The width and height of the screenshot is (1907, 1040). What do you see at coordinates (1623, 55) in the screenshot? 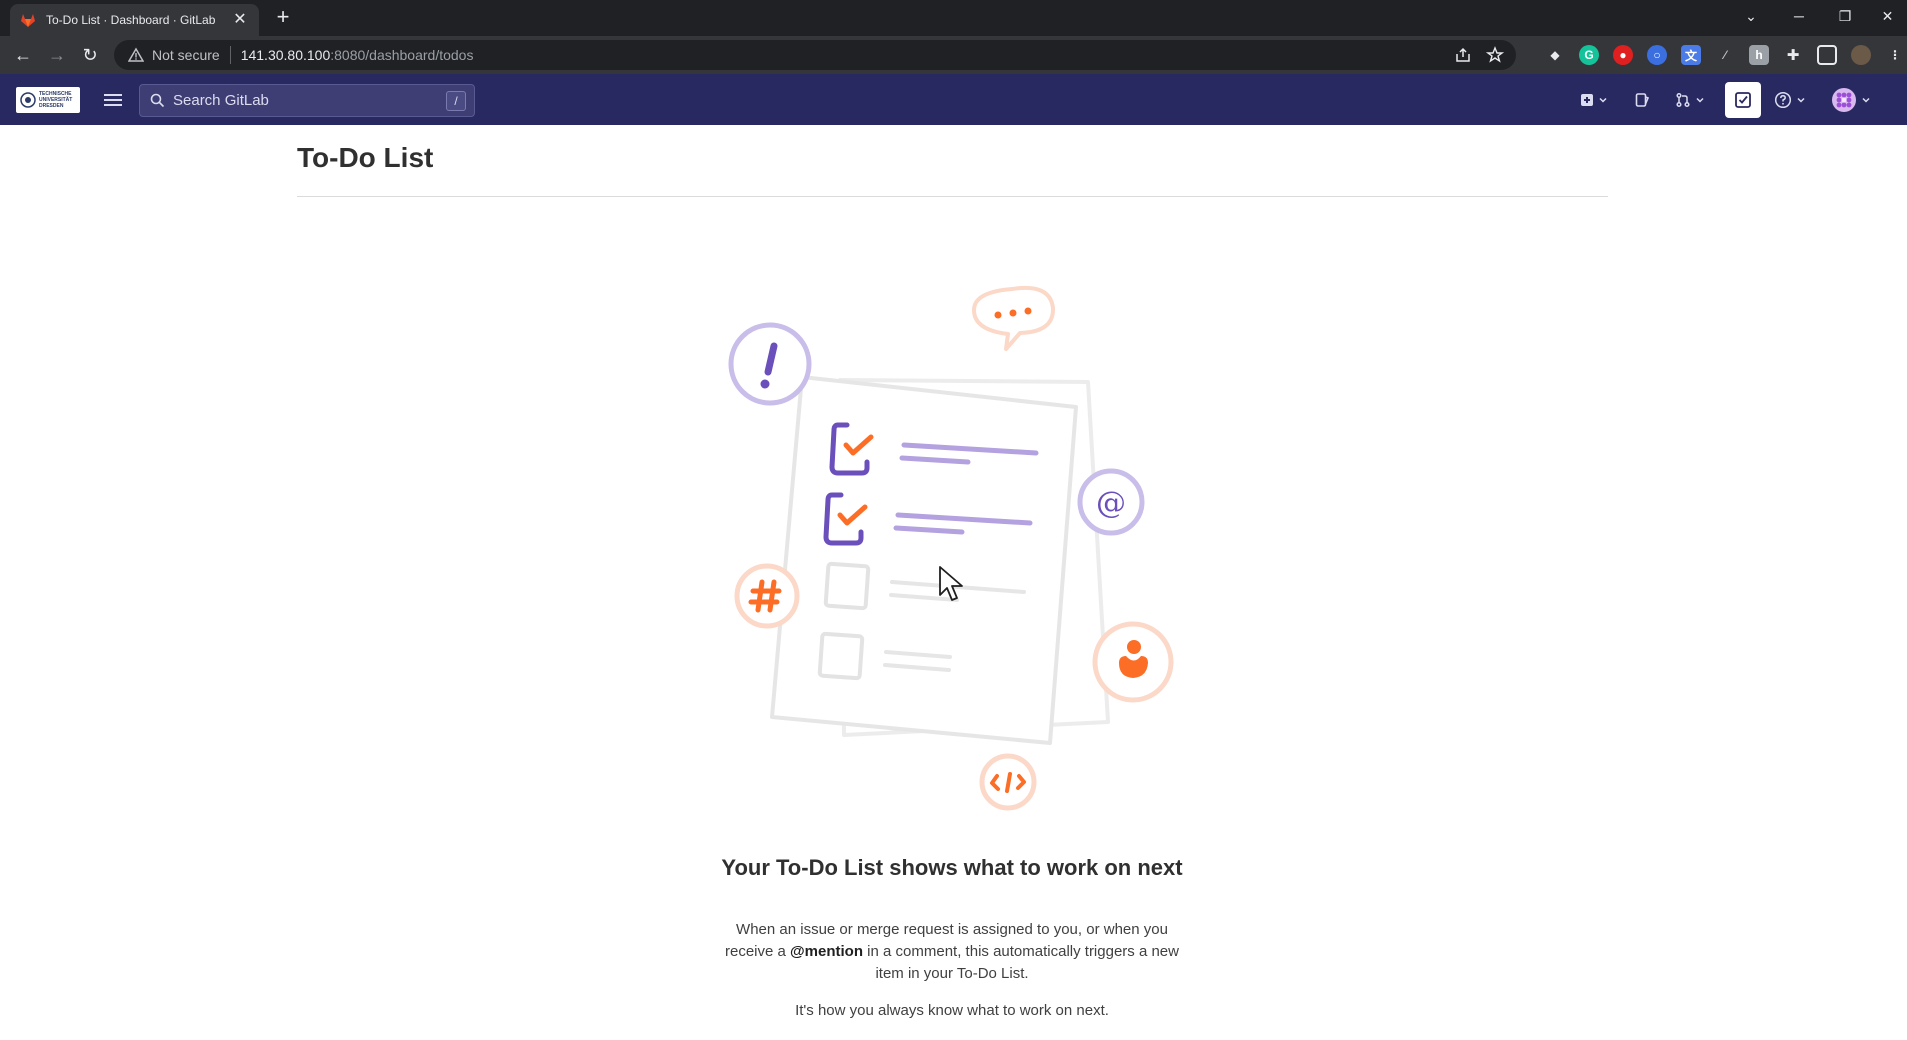
I see `extension-red-icon: ●` at bounding box center [1623, 55].